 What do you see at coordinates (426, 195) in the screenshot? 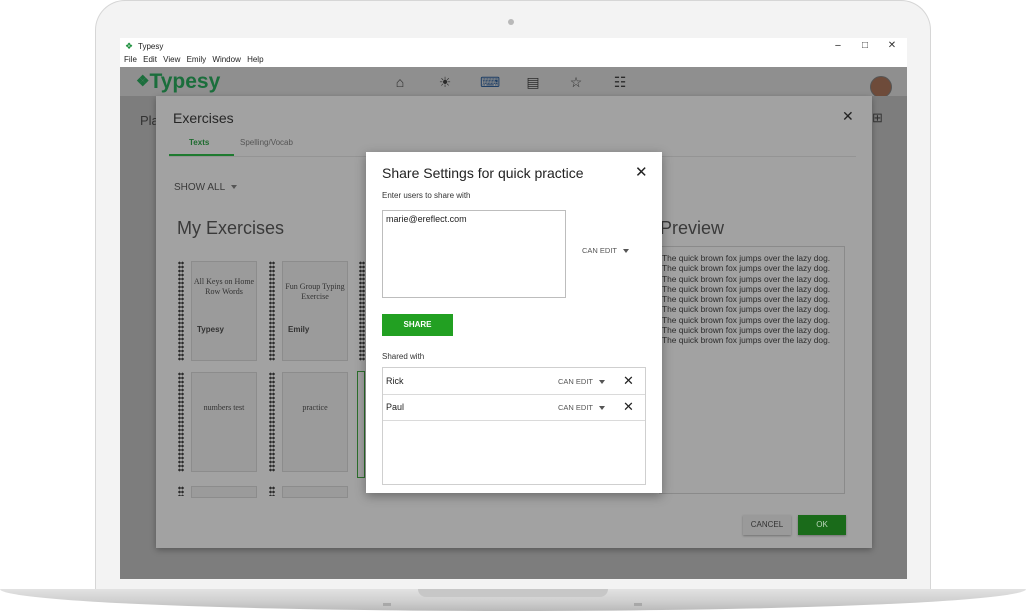
I see `enter-users-label: Enter users to share with` at bounding box center [426, 195].